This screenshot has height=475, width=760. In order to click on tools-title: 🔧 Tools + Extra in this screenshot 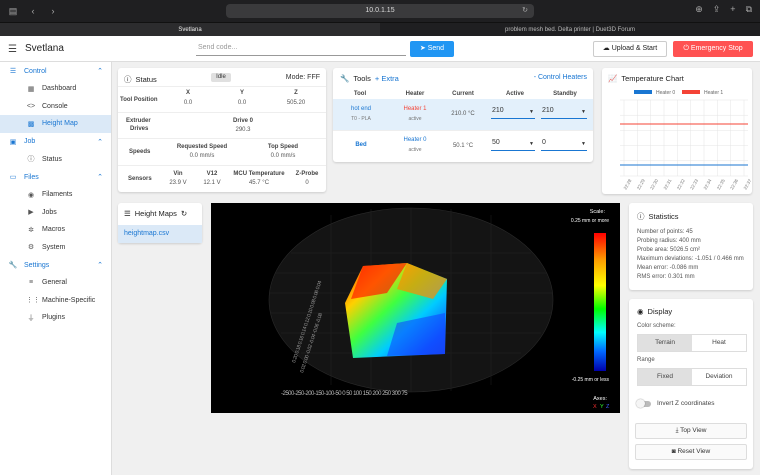, I will do `click(369, 78)`.